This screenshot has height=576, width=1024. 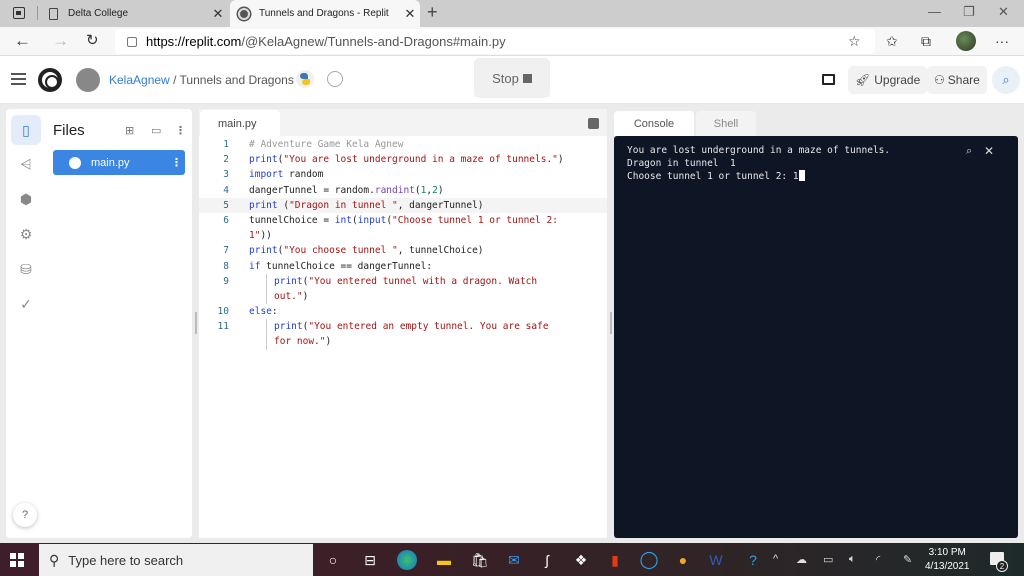 What do you see at coordinates (22, 41) in the screenshot?
I see `back-icon: ←` at bounding box center [22, 41].